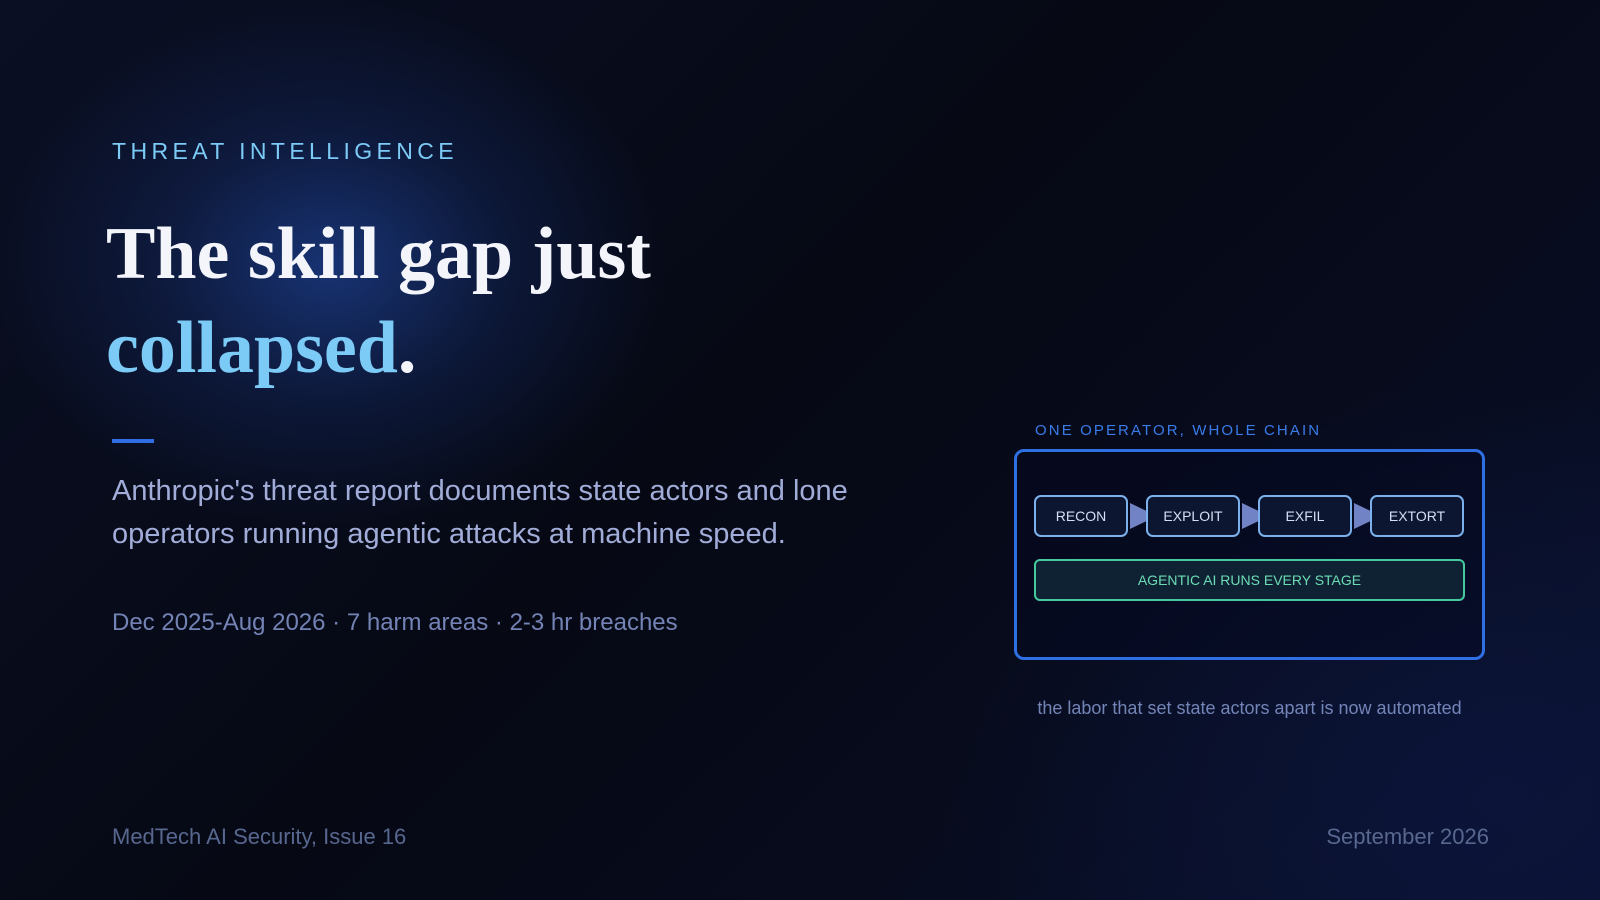 The width and height of the screenshot is (1600, 900). I want to click on headline-line-1: The skill gap just, so click(378, 254).